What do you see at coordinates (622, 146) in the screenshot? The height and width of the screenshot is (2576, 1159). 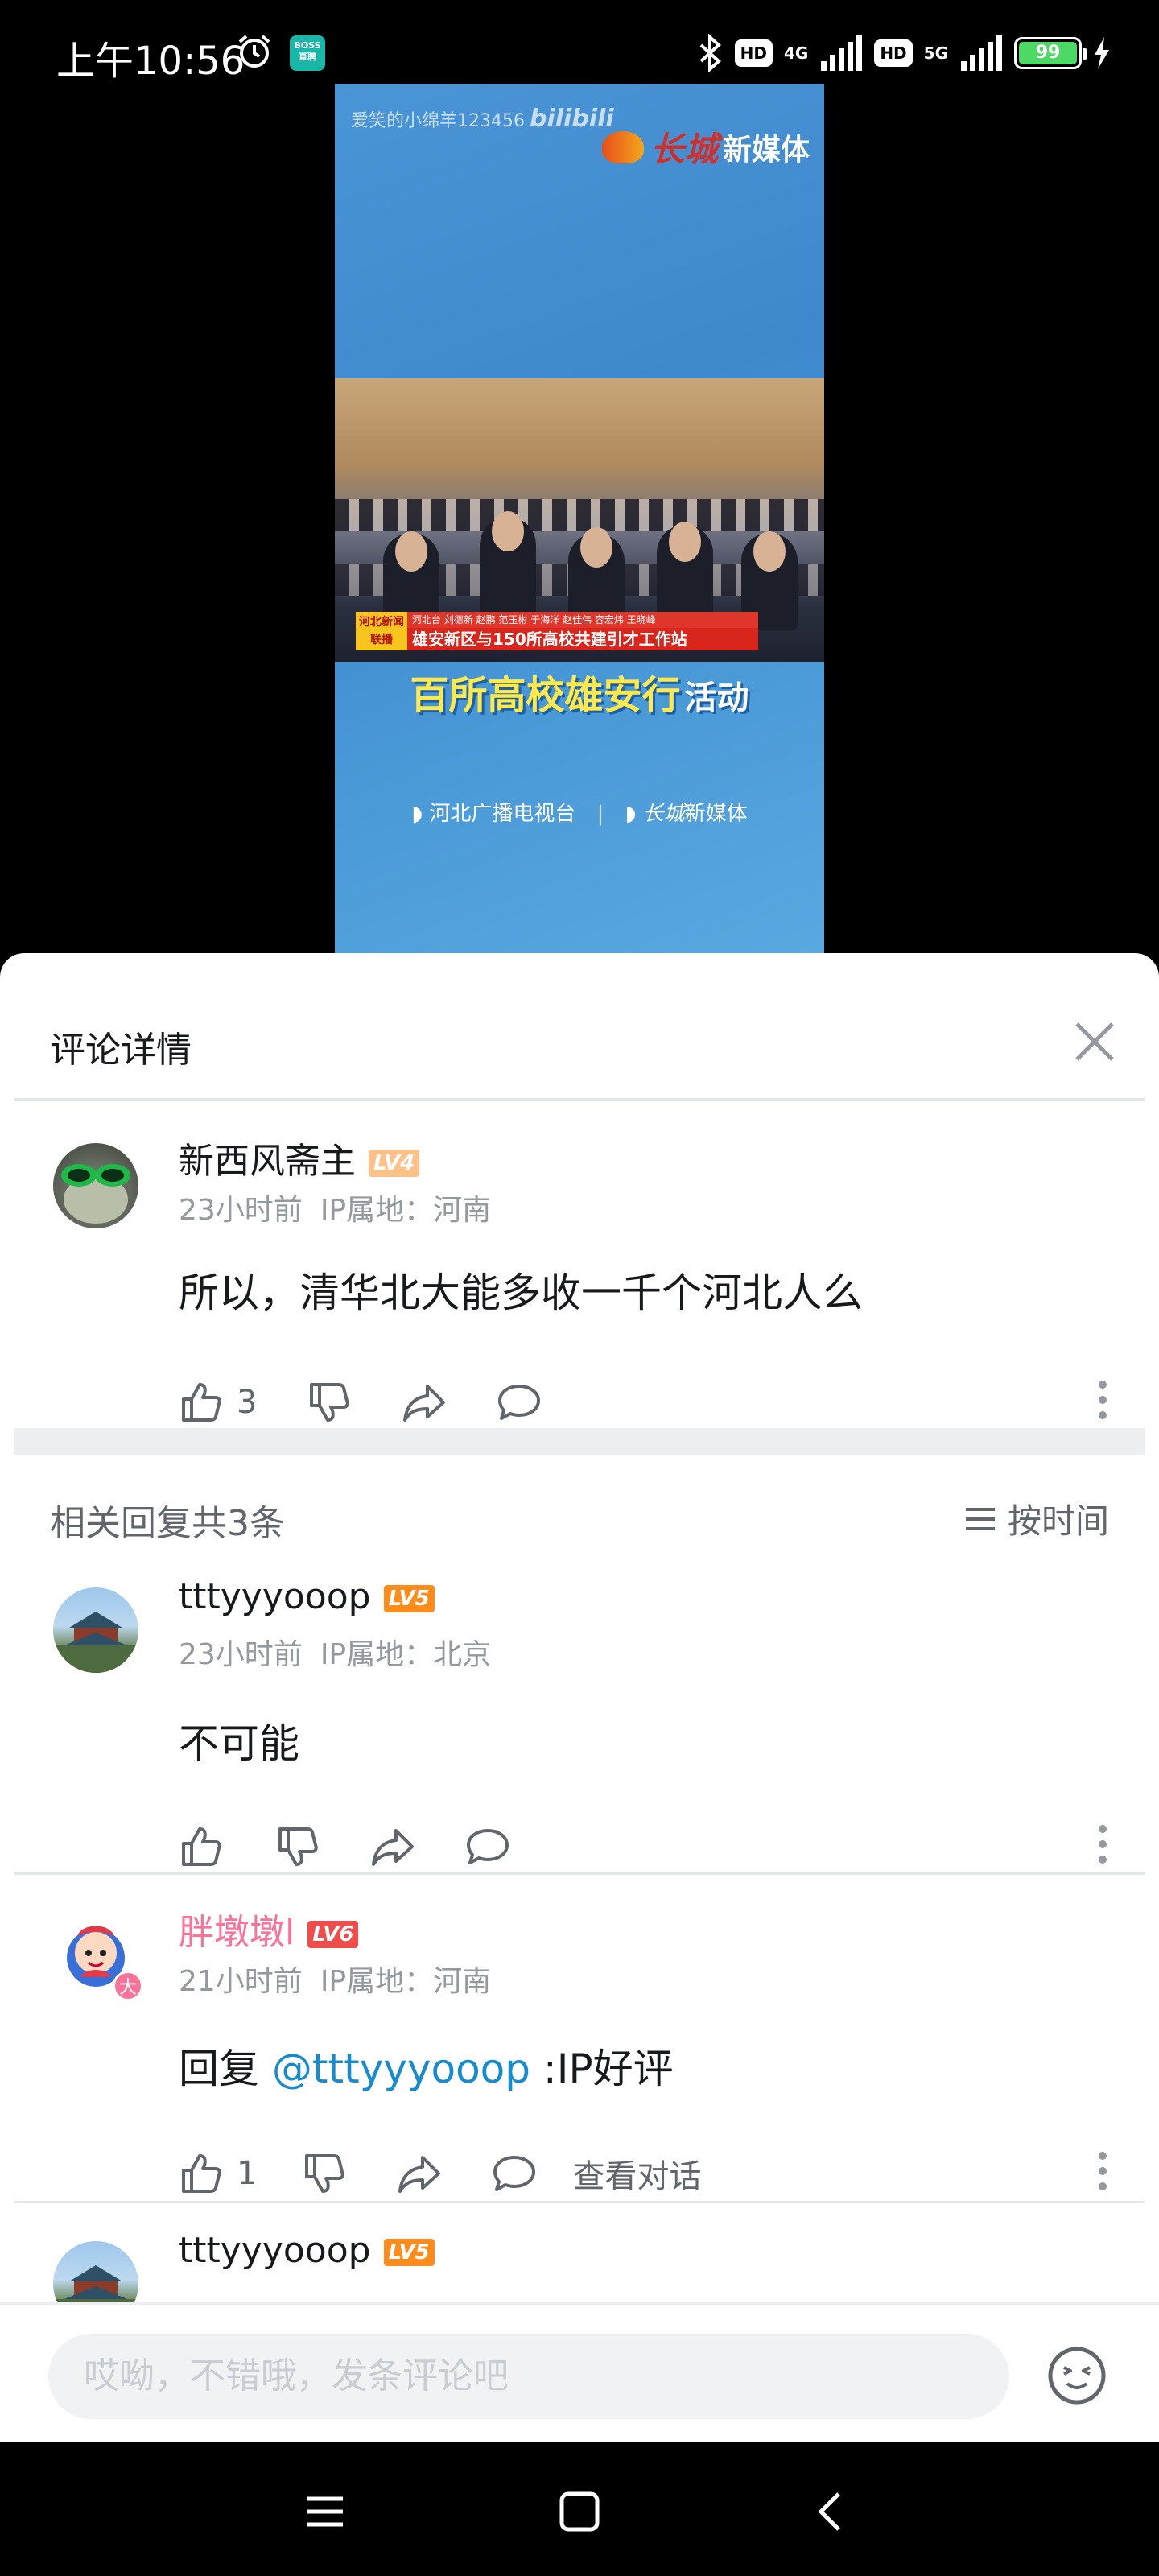 I see `media-logo-mark-icon` at bounding box center [622, 146].